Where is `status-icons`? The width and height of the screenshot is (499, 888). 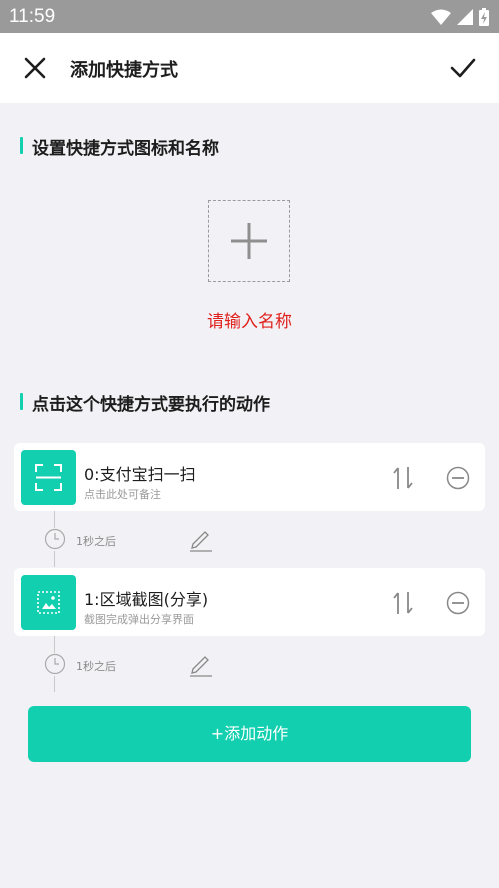
status-icons is located at coordinates (460, 17).